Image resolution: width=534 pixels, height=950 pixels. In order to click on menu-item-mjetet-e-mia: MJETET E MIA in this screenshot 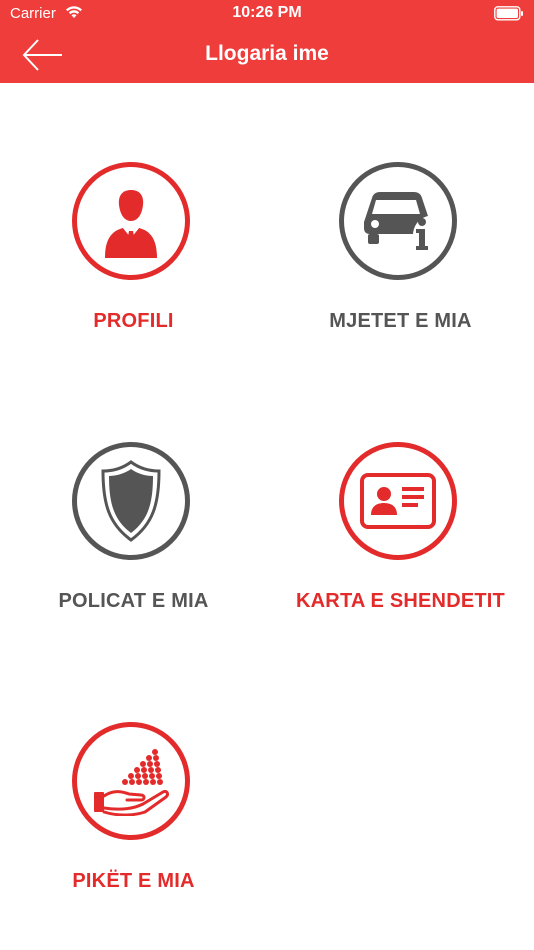, I will do `click(400, 262)`.